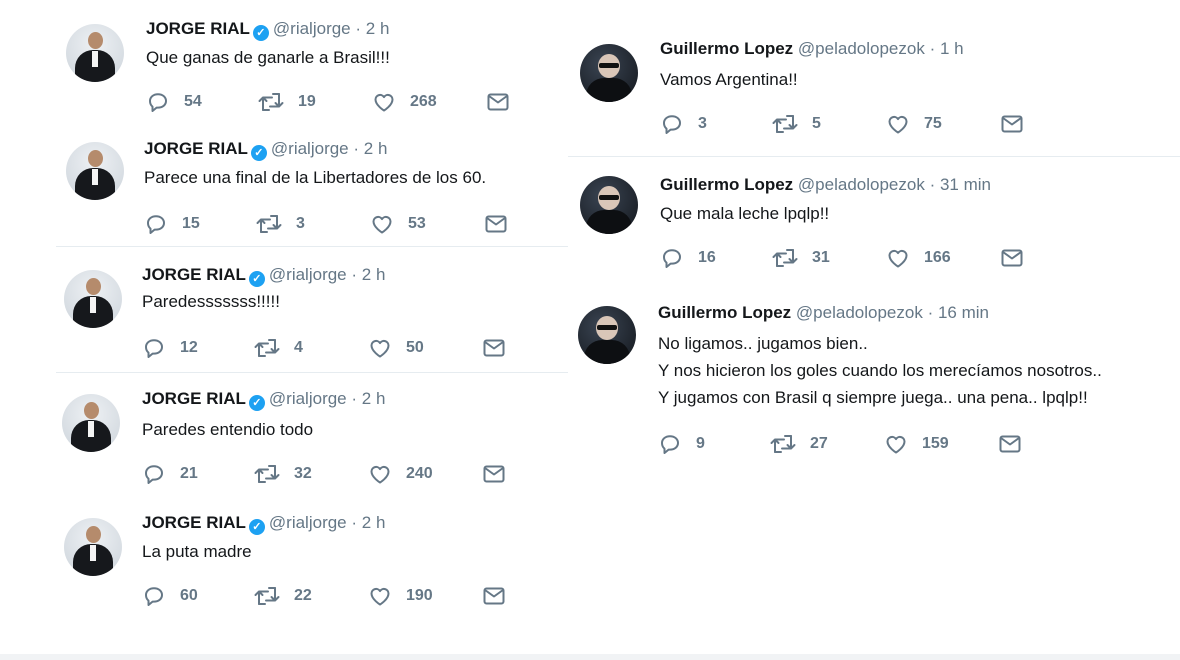  Describe the element at coordinates (197, 551) in the screenshot. I see `tweet-text: La puta madre` at that location.